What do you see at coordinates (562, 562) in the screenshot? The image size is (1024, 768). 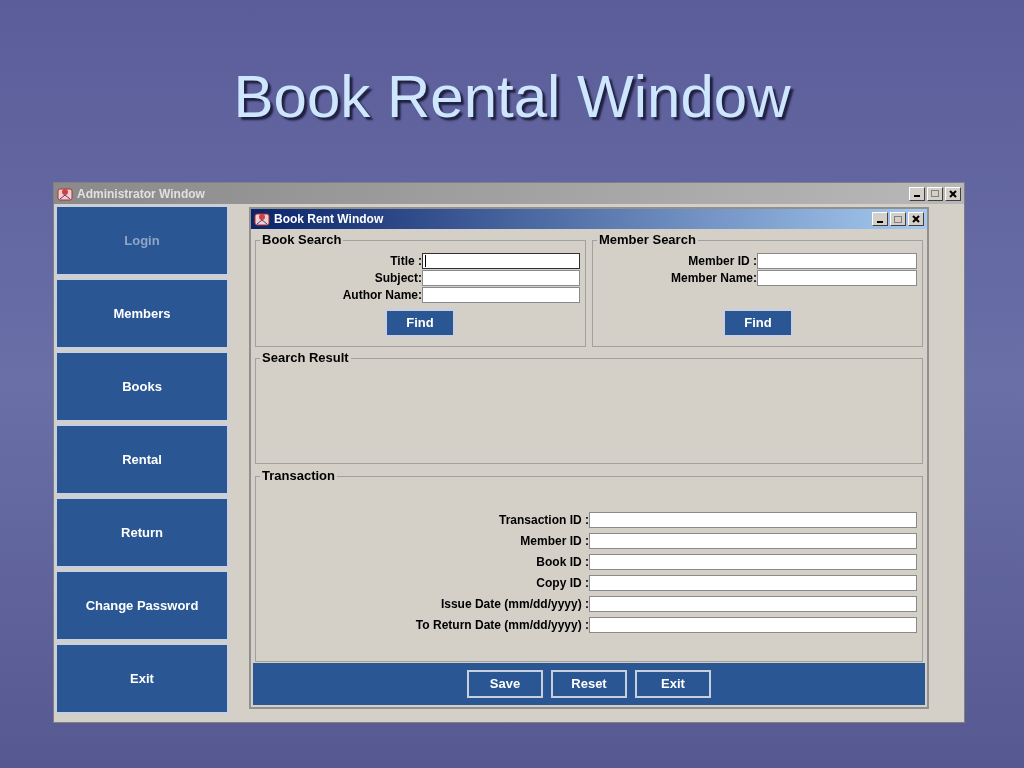 I see `field-label: Book ID :` at bounding box center [562, 562].